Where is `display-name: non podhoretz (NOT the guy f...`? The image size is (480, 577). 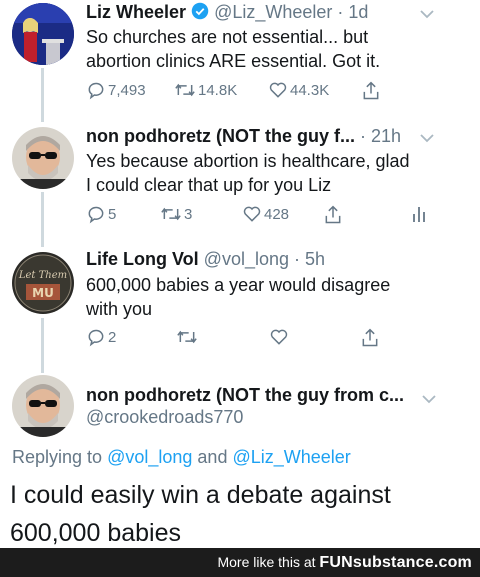 display-name: non podhoretz (NOT the guy f... is located at coordinates (220, 136).